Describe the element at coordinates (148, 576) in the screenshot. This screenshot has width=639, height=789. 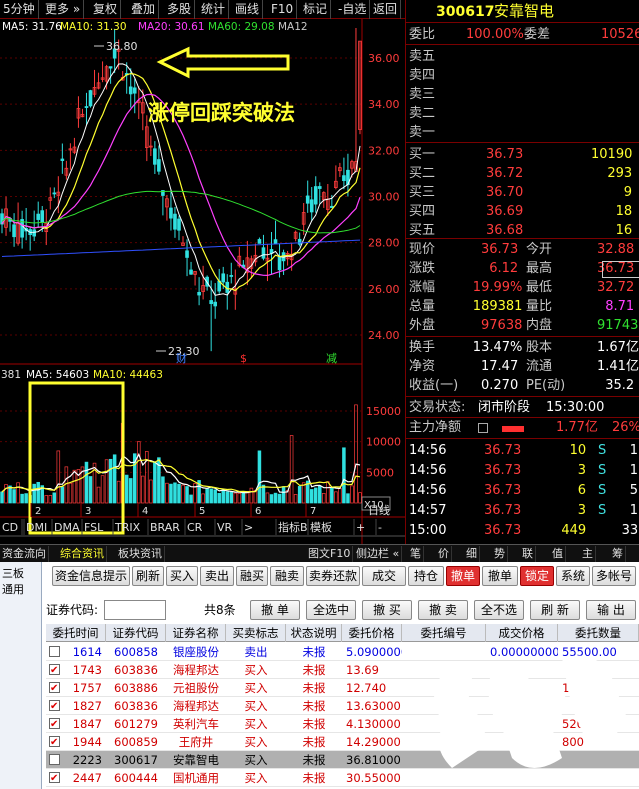
I see `order-button-1: 刷新` at that location.